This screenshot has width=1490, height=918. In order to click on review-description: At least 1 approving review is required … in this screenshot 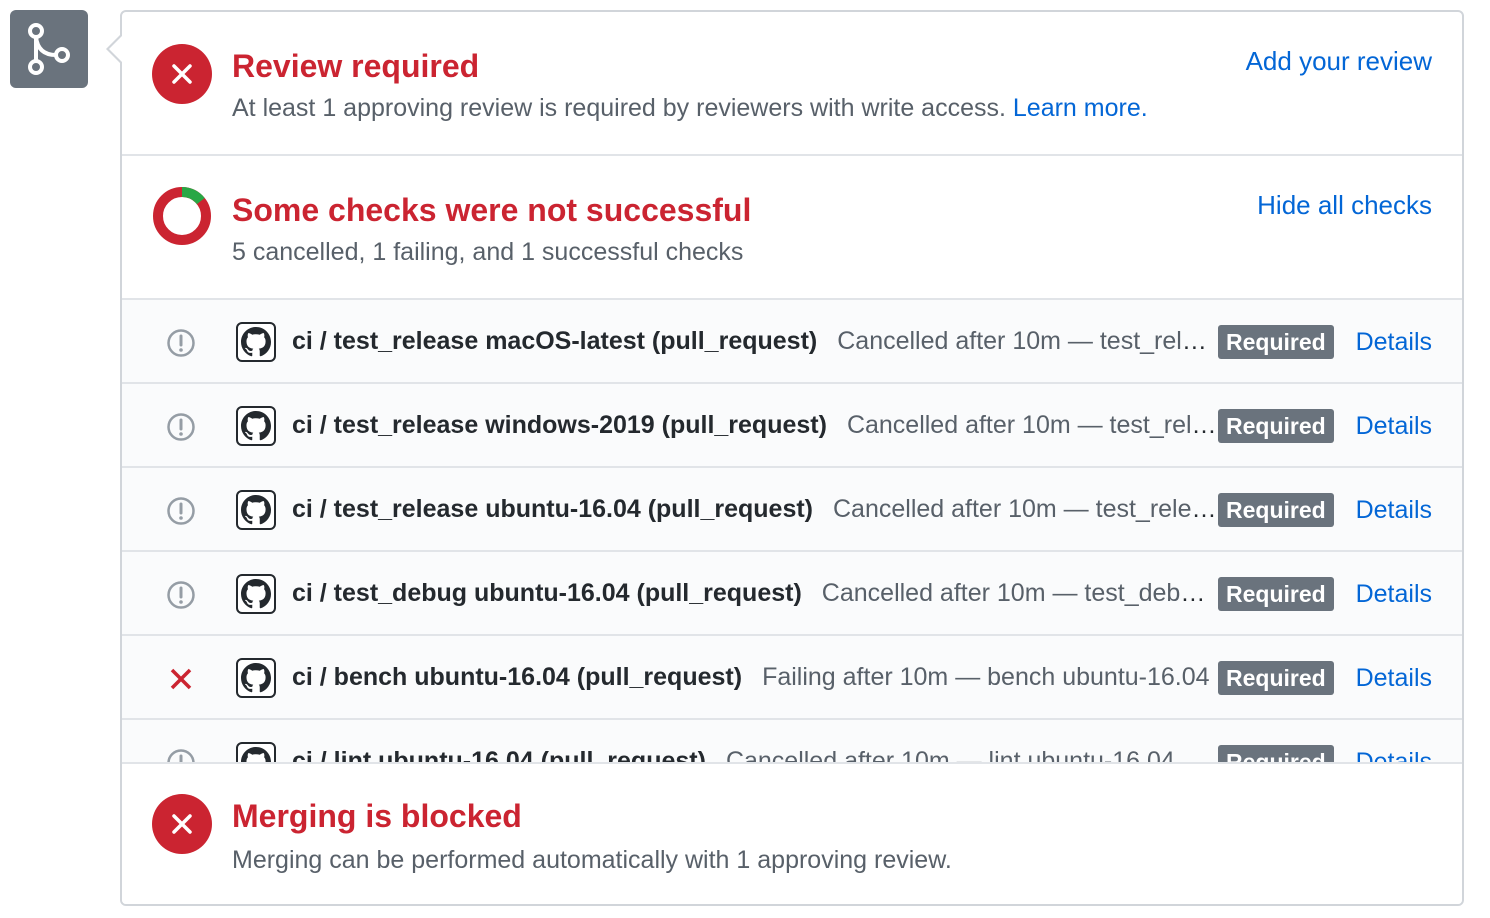, I will do `click(690, 108)`.